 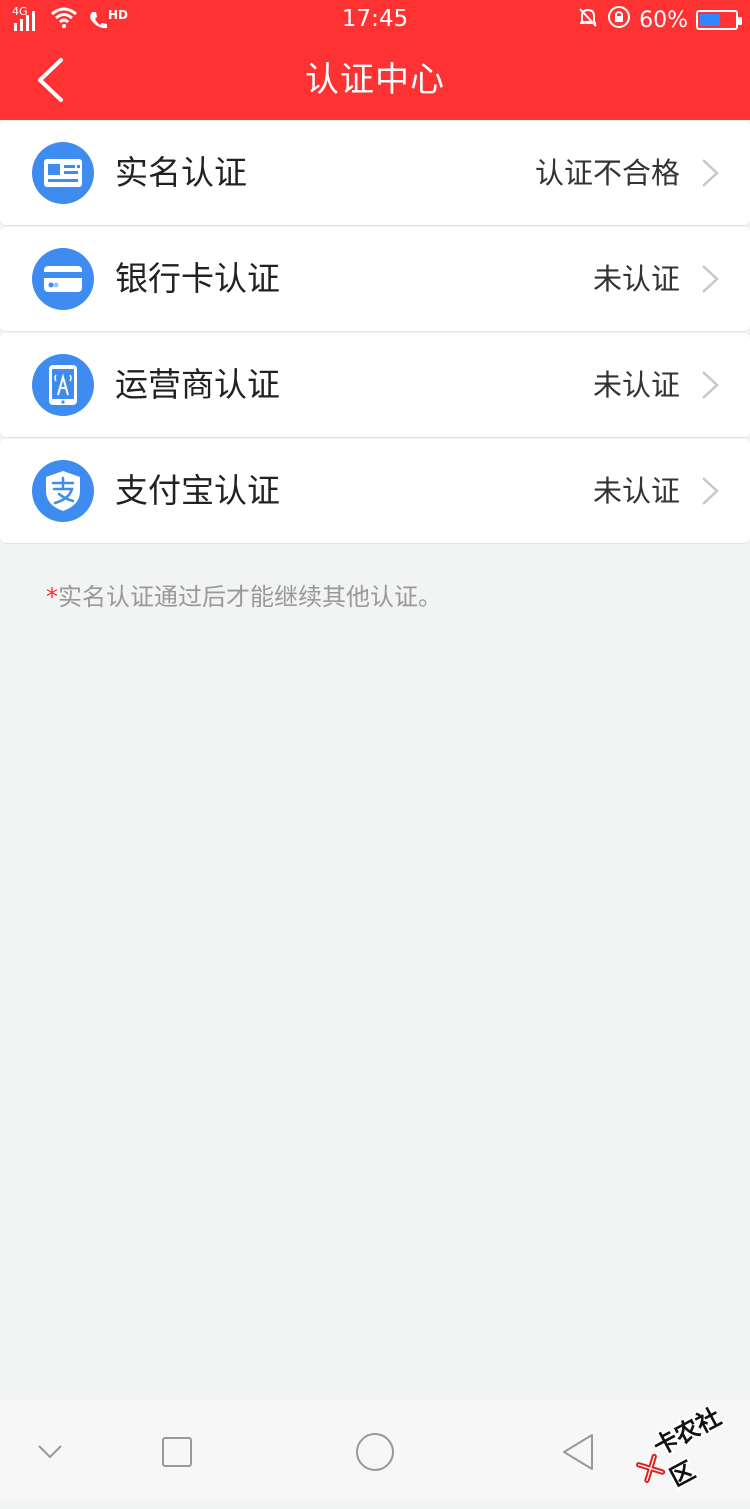 I want to click on navbar: 认证中心, so click(x=375, y=80).